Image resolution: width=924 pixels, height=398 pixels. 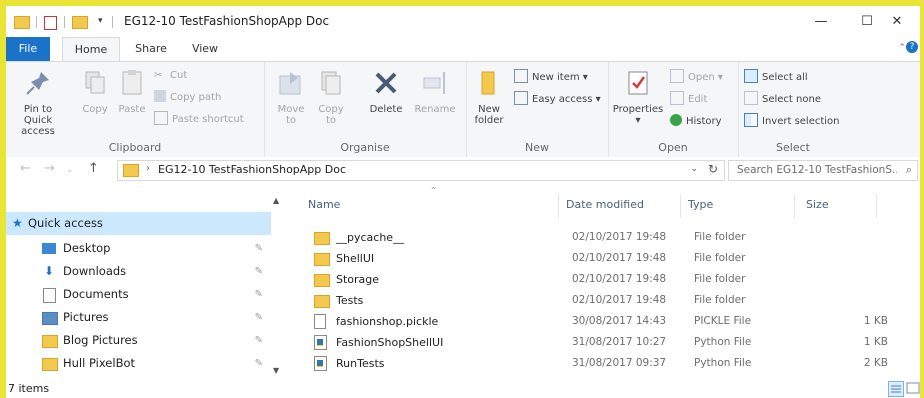 What do you see at coordinates (700, 204) in the screenshot?
I see `column-header-type: Type` at bounding box center [700, 204].